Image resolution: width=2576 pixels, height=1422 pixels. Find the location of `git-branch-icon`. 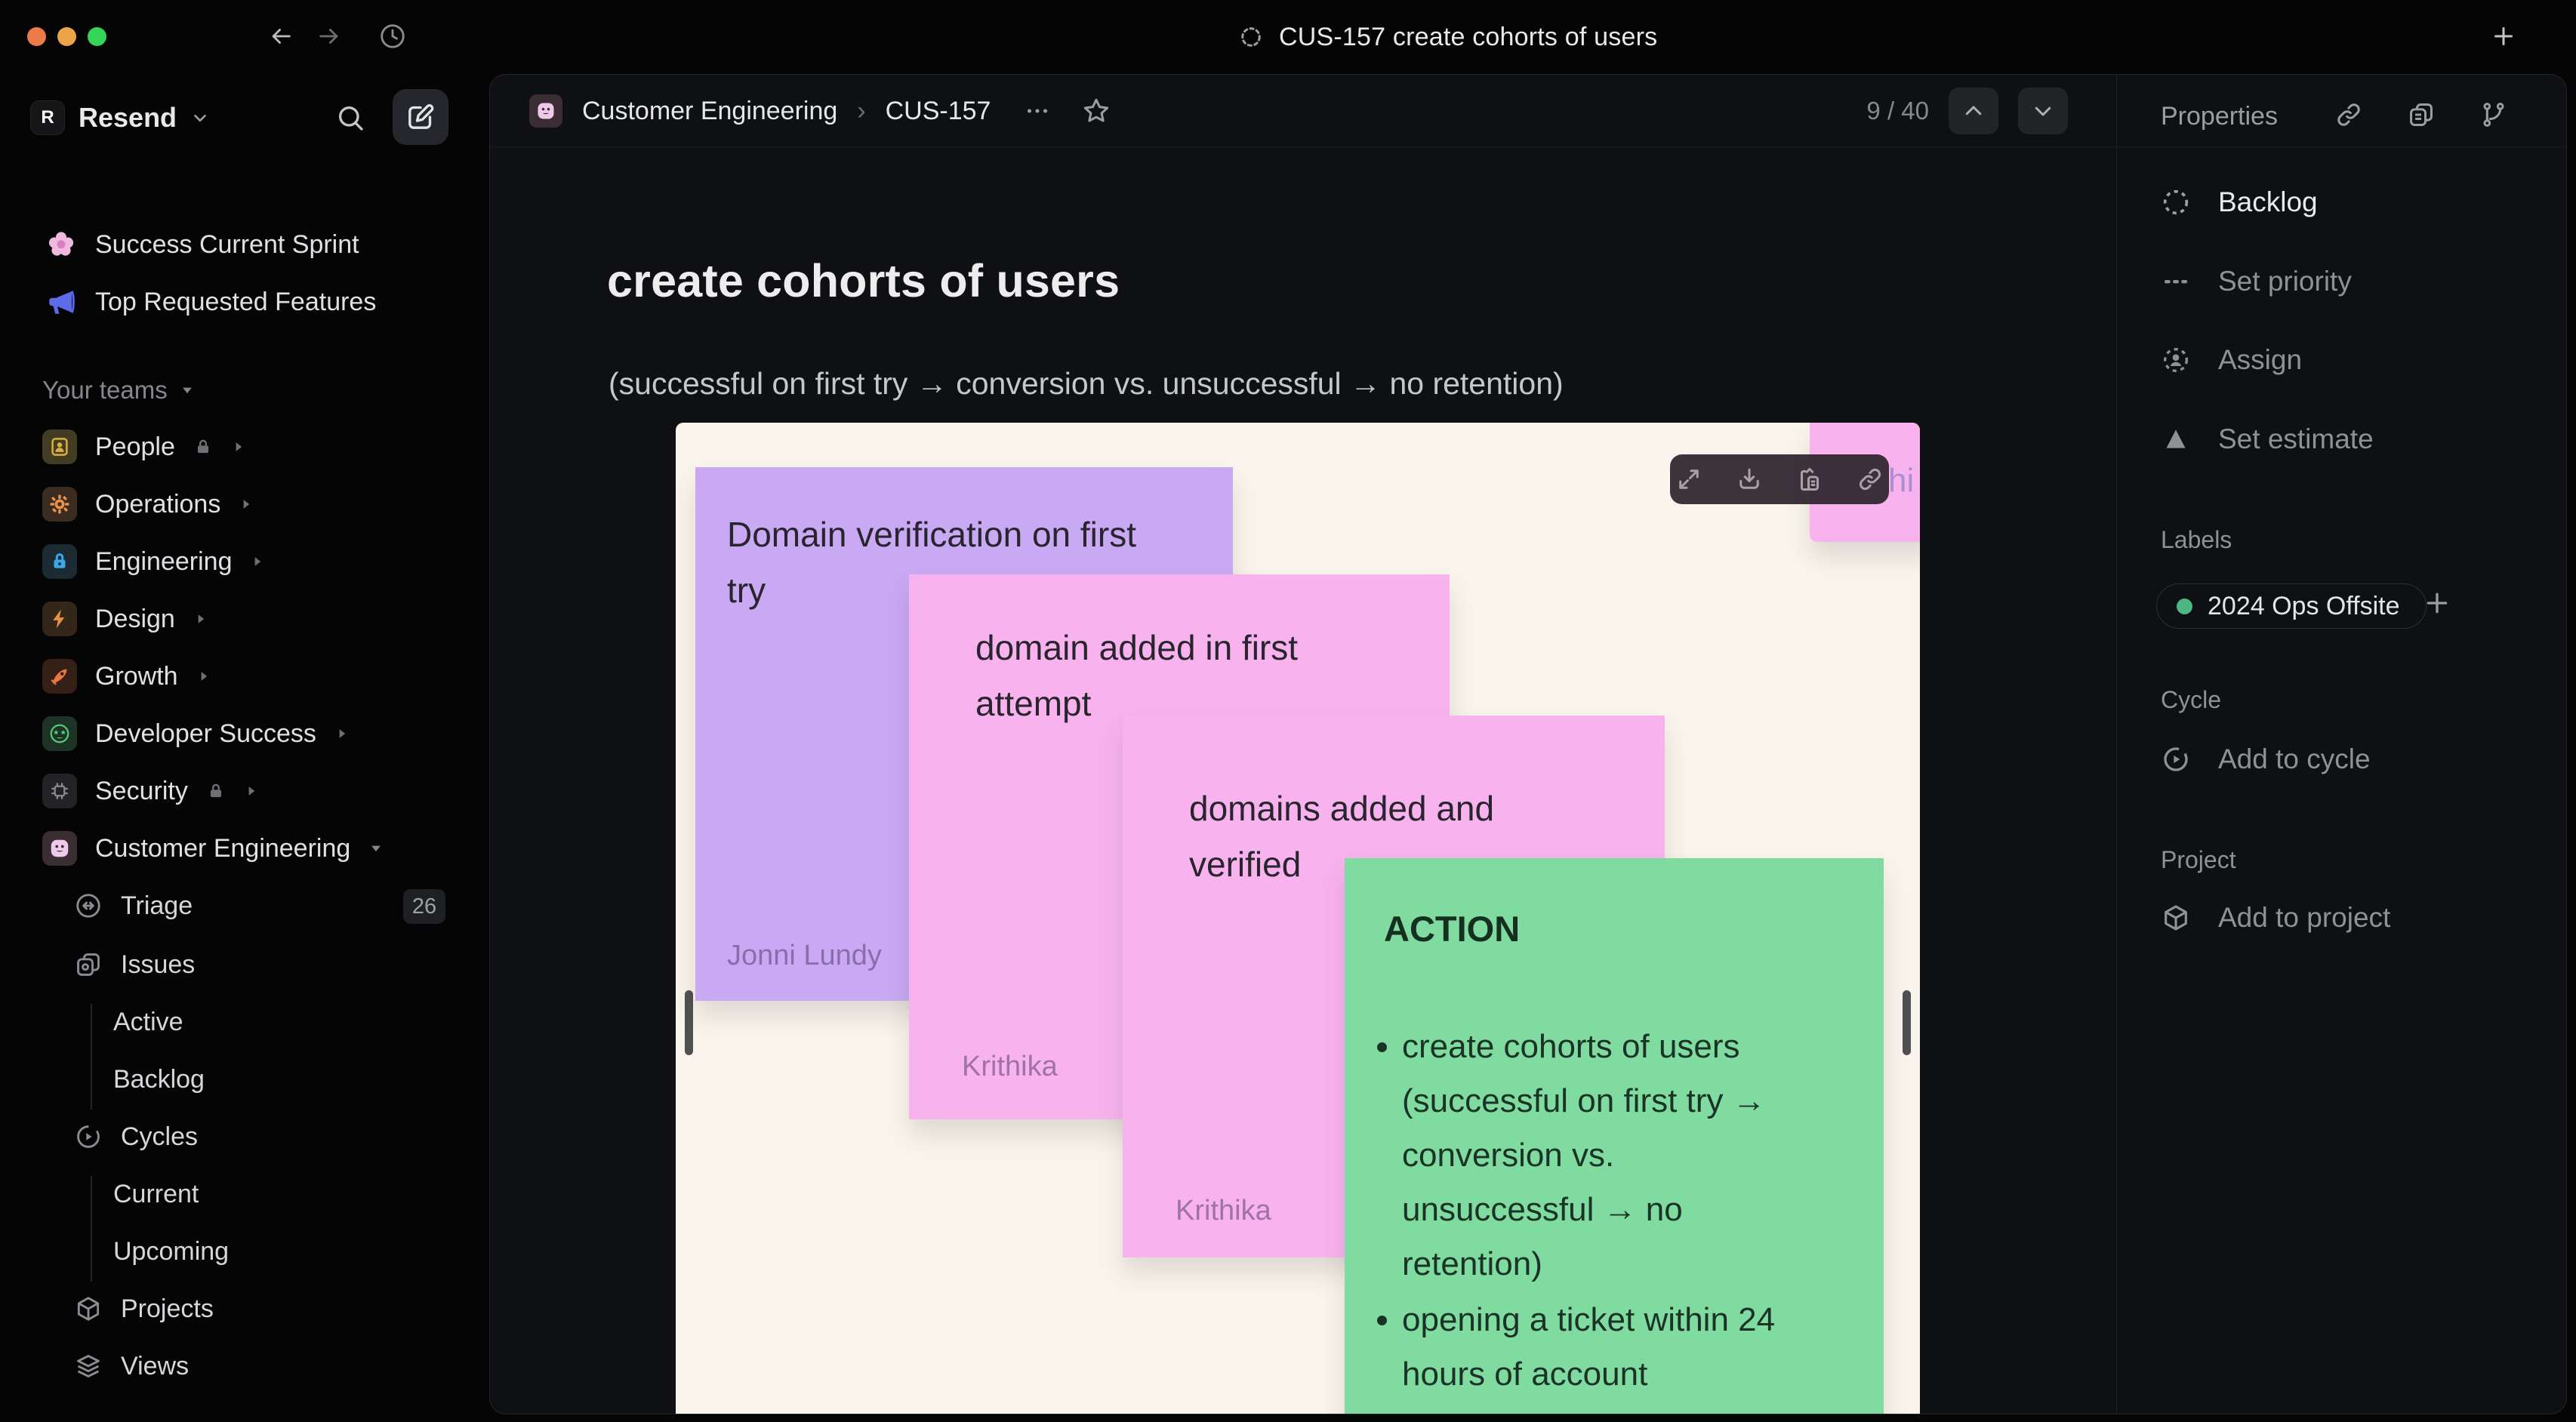

git-branch-icon is located at coordinates (2493, 114).